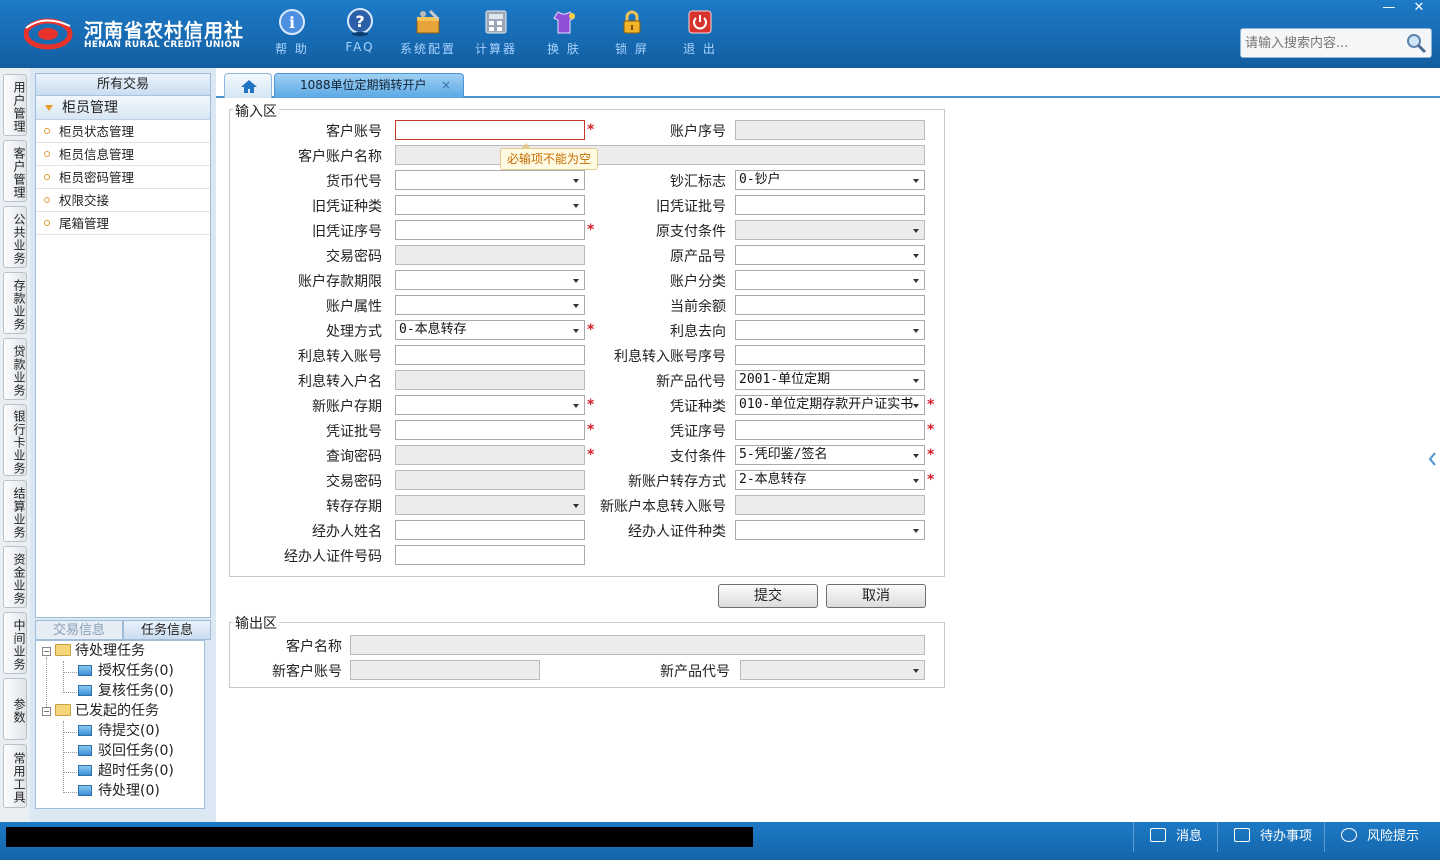 This screenshot has width=1440, height=860. Describe the element at coordinates (830, 255) in the screenshot. I see `orig-product-select` at that location.